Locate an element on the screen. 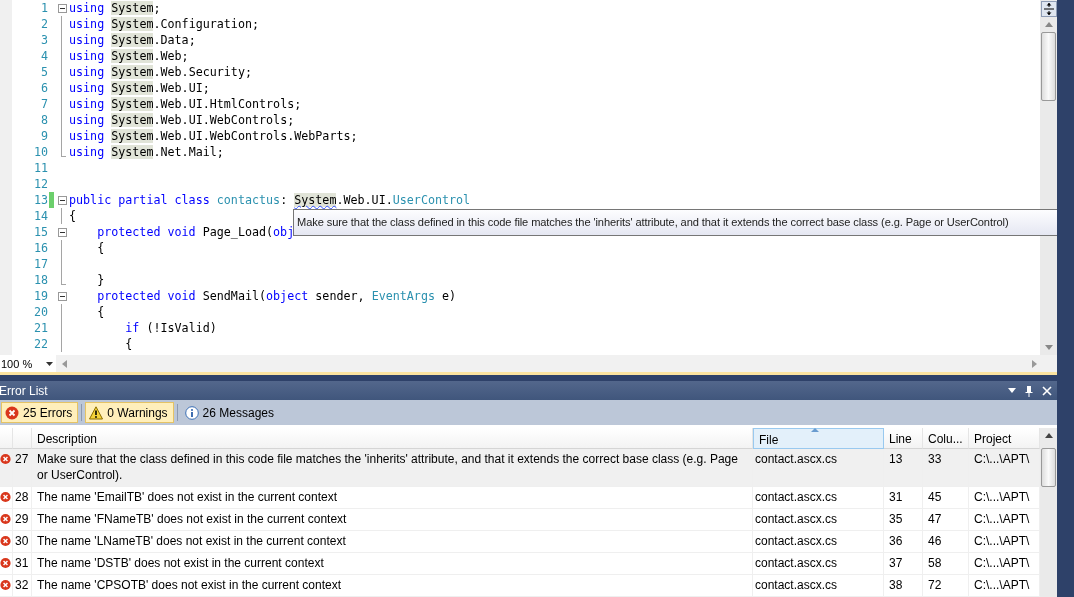 Image resolution: width=1074 pixels, height=597 pixels. line-number: 9 is located at coordinates (43, 136).